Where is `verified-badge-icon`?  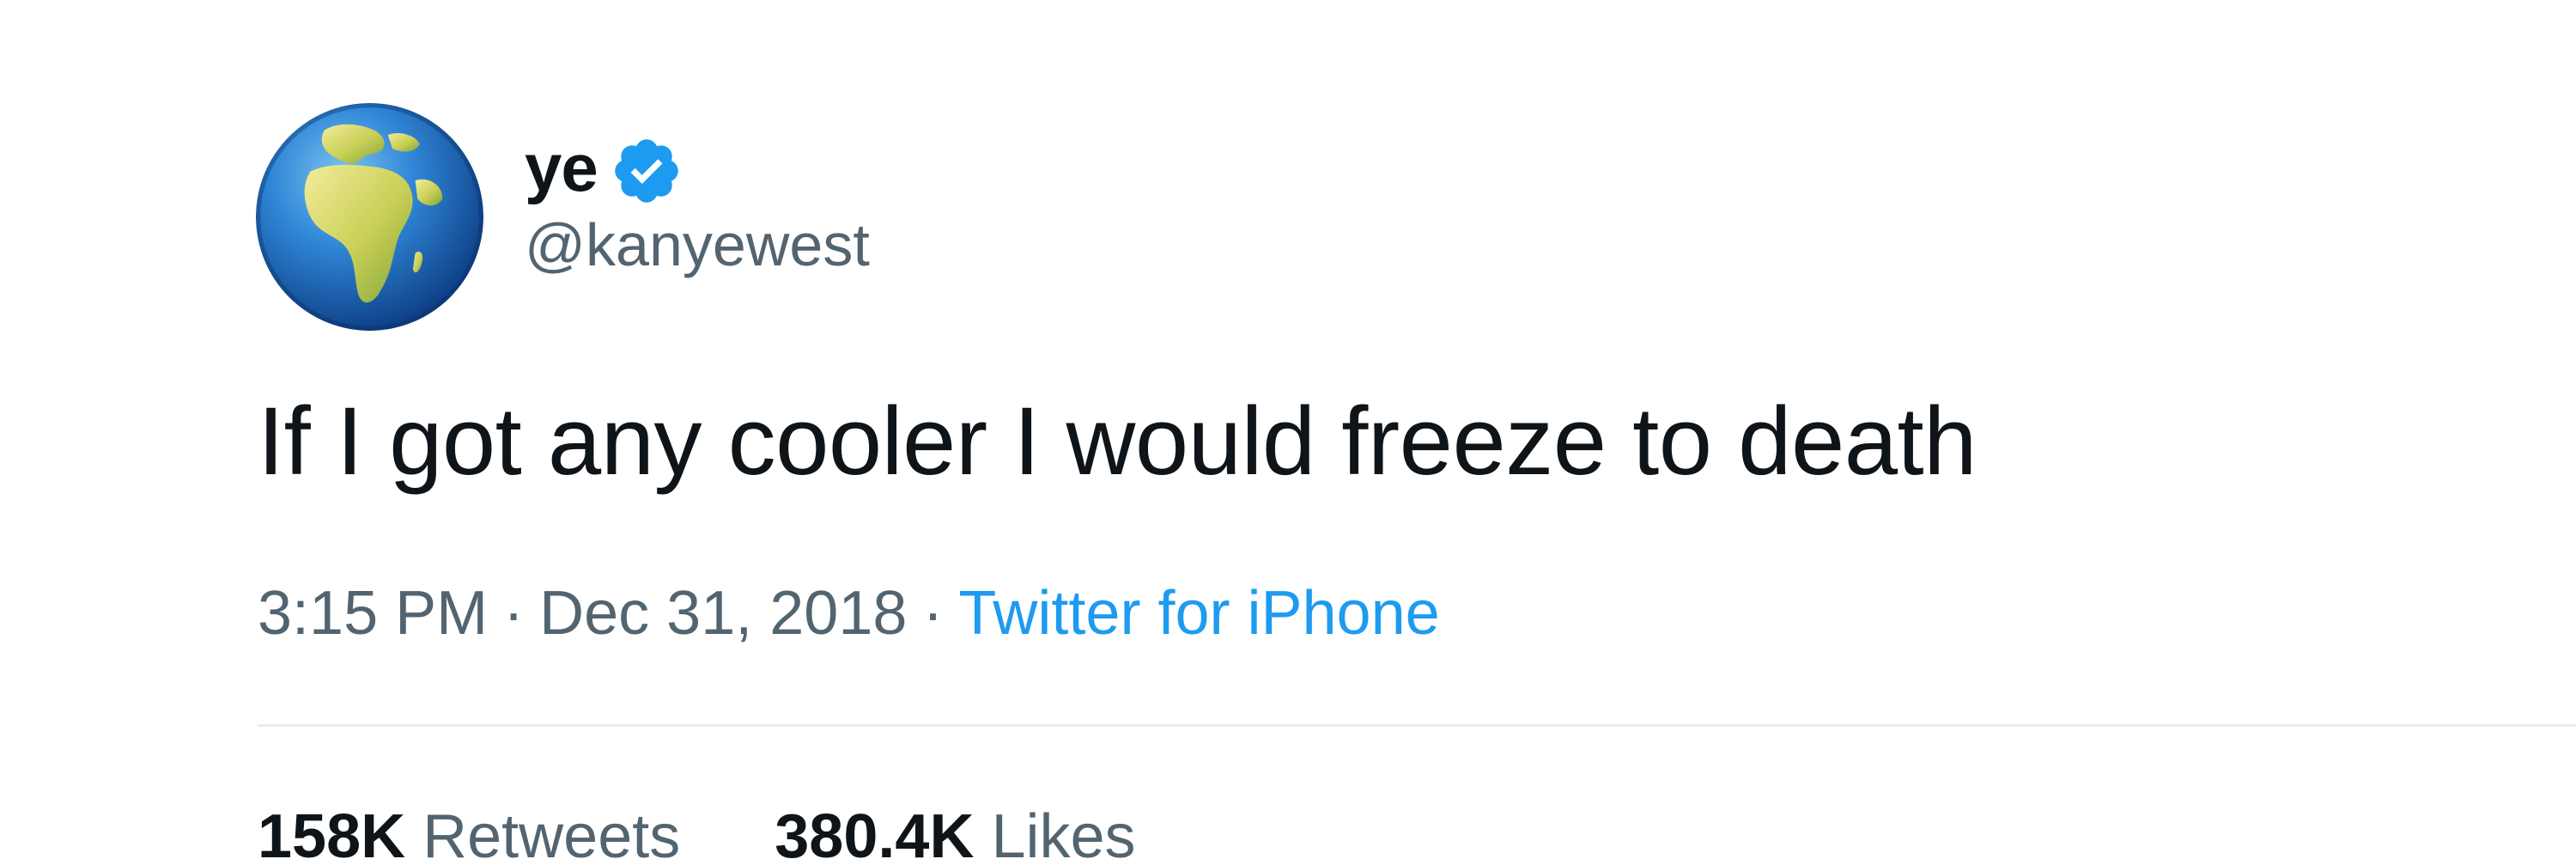 verified-badge-icon is located at coordinates (647, 171).